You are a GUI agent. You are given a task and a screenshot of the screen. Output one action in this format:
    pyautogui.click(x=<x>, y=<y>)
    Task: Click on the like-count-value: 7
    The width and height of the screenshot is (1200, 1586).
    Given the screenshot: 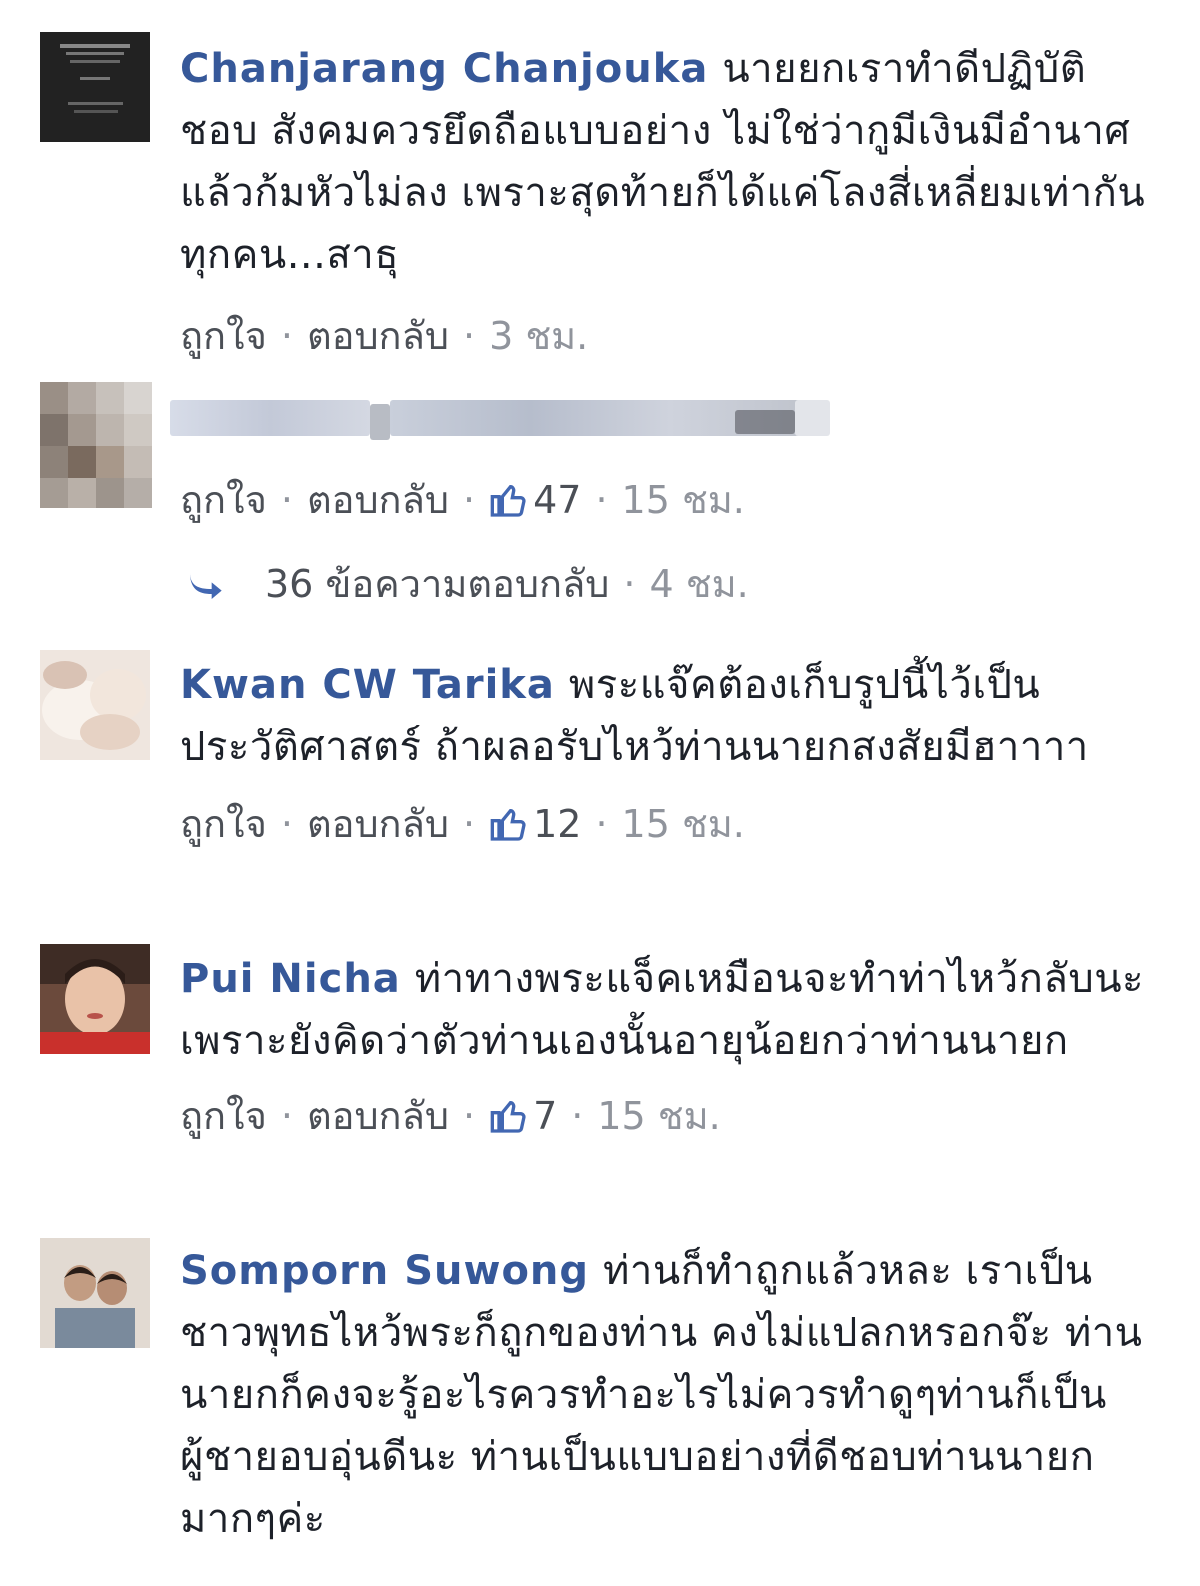 What is the action you would take?
    pyautogui.click(x=545, y=1116)
    